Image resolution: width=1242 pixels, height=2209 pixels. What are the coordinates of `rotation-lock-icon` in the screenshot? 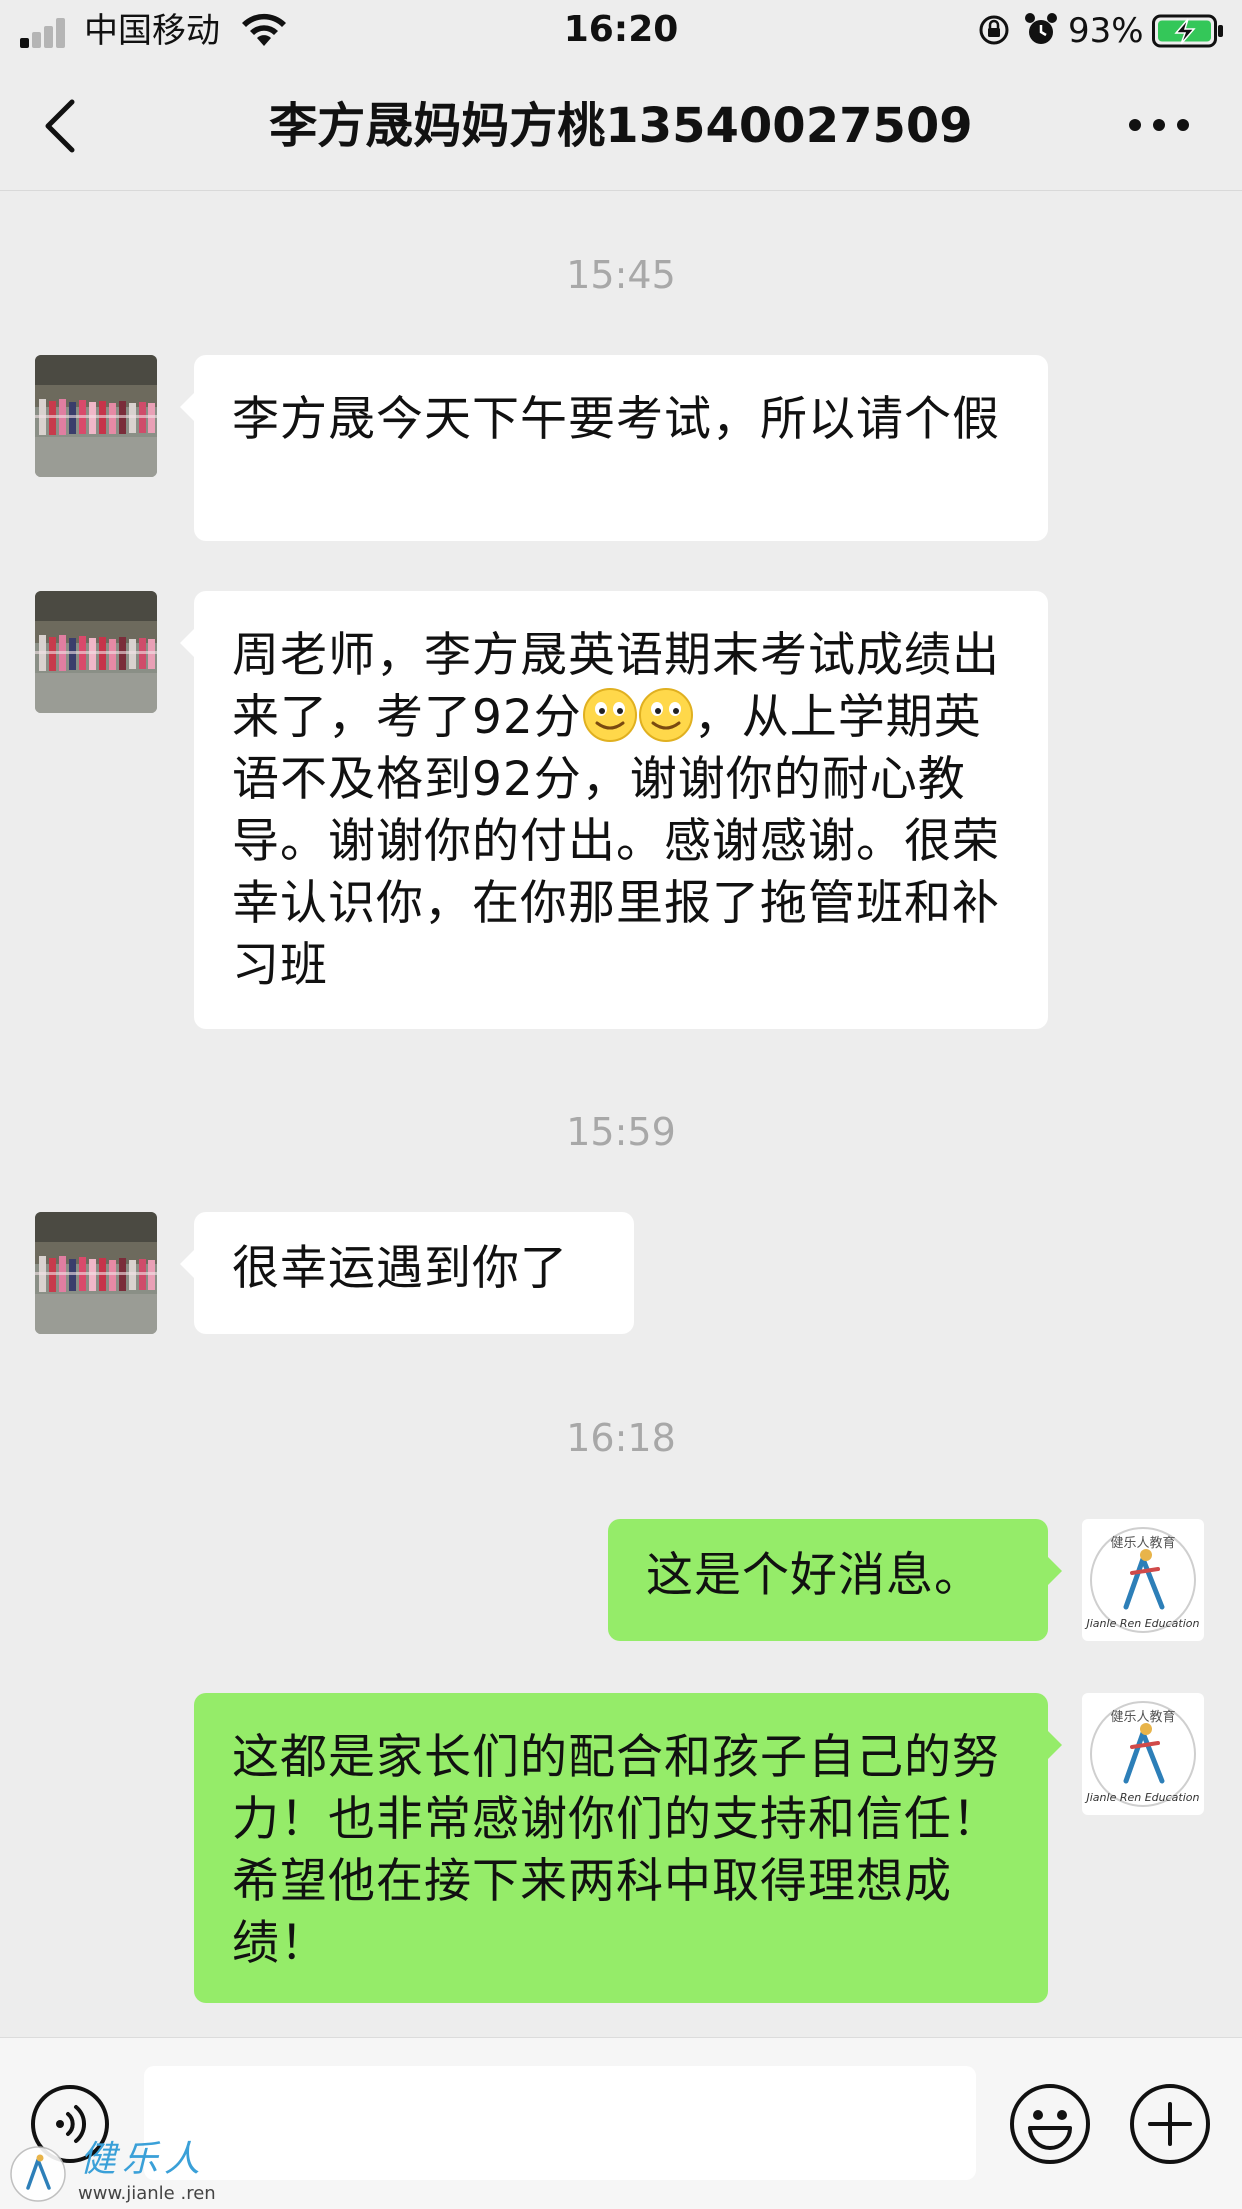 It's located at (994, 30).